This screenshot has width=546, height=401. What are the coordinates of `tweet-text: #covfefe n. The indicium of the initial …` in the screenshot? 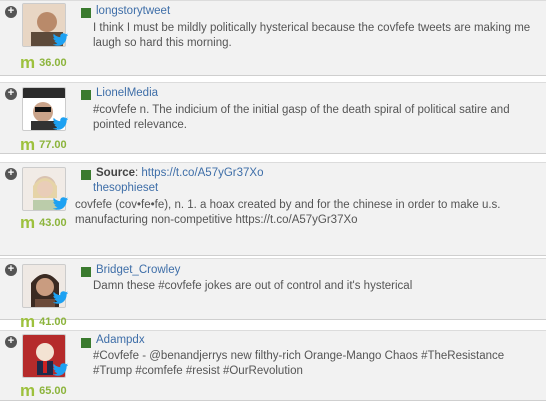 It's located at (301, 117).